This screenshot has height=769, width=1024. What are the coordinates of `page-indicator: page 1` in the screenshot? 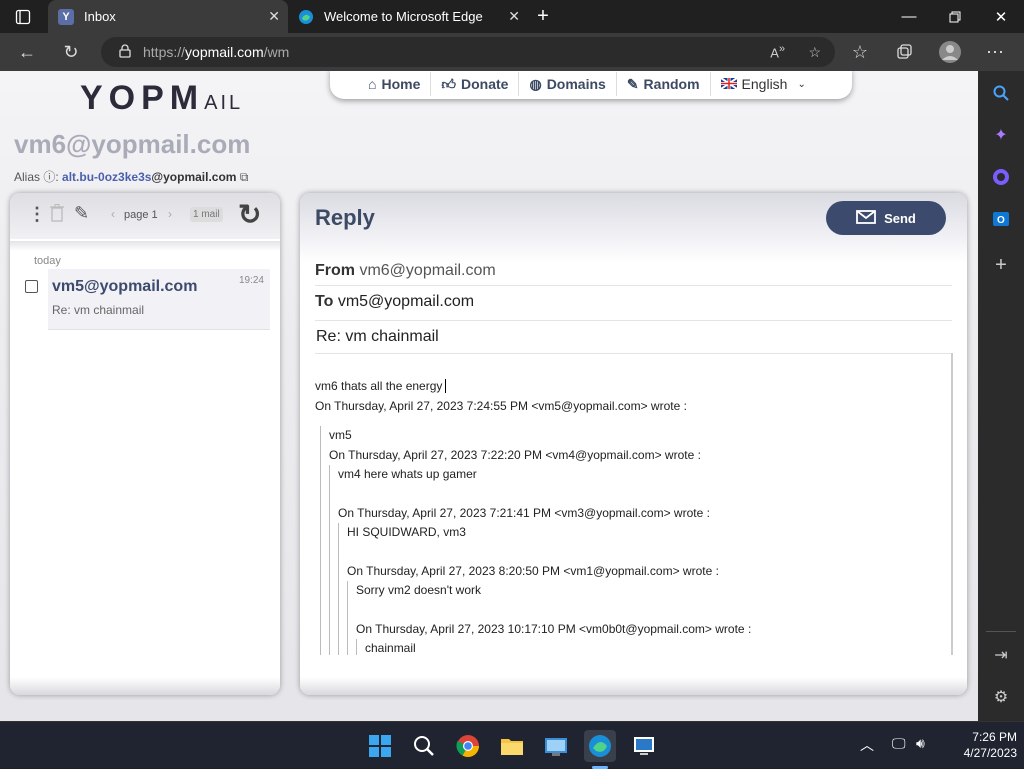 It's located at (141, 215).